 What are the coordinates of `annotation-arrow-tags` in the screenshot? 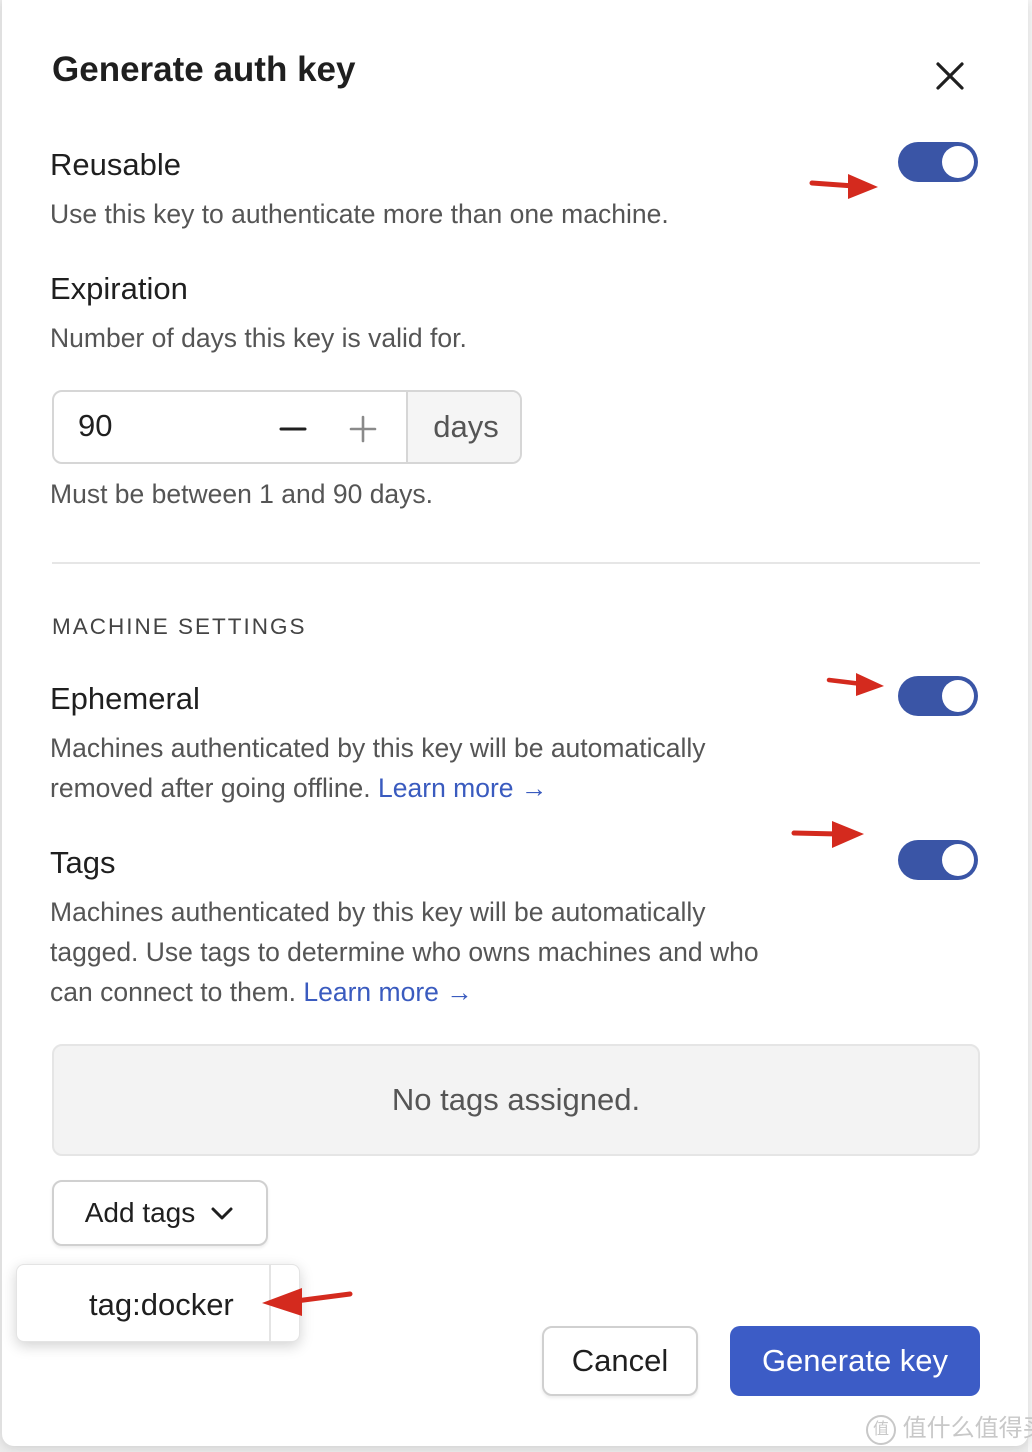 It's located at (827, 834).